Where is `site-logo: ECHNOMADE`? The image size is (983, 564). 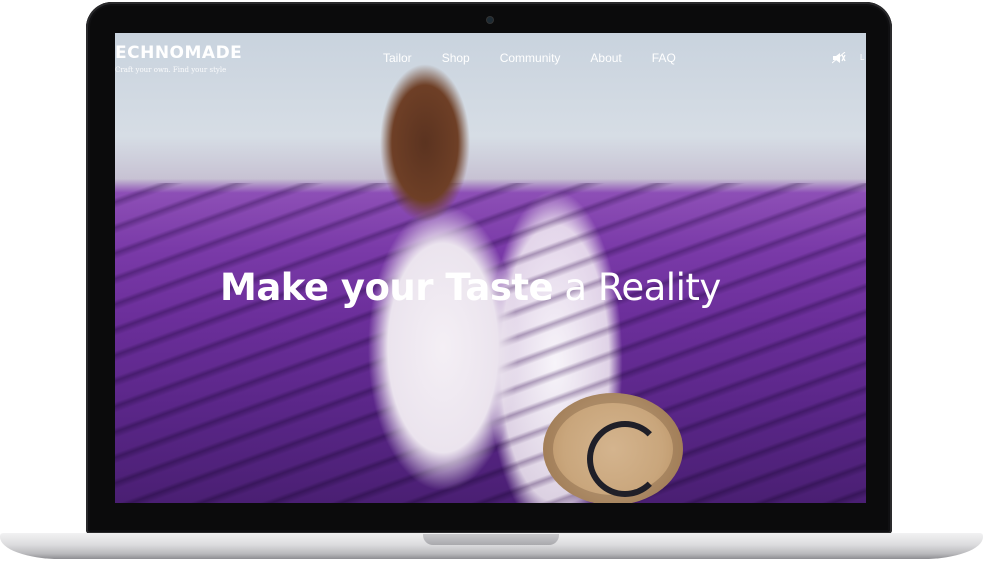
site-logo: ECHNOMADE is located at coordinates (178, 53).